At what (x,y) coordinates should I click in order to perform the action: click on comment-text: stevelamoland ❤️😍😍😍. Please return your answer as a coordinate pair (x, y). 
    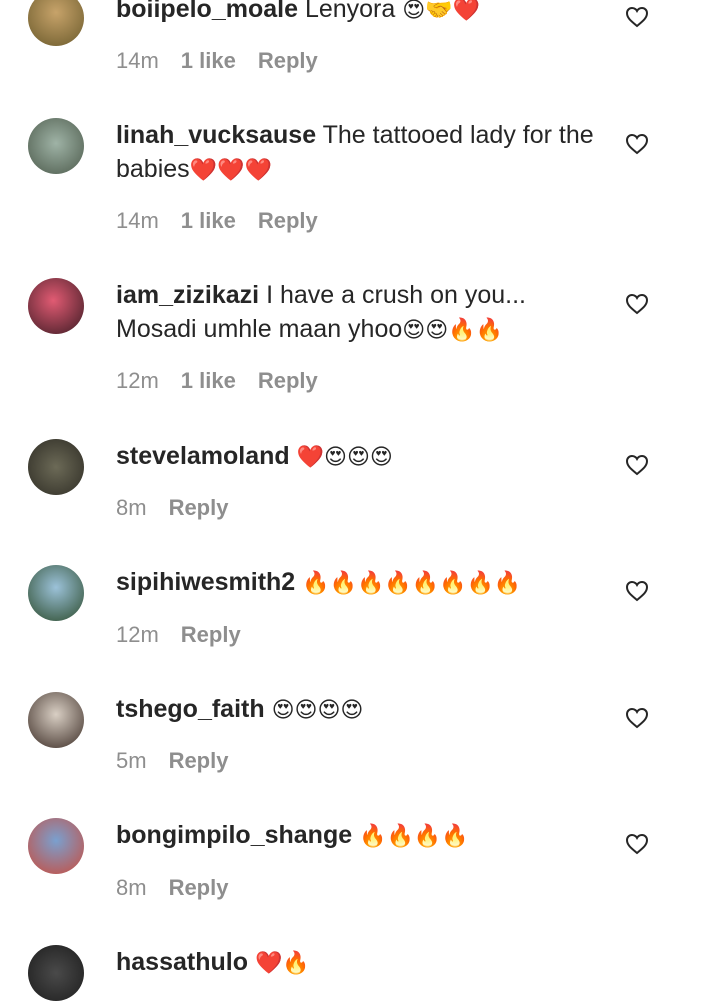
    Looking at the image, I should click on (356, 457).